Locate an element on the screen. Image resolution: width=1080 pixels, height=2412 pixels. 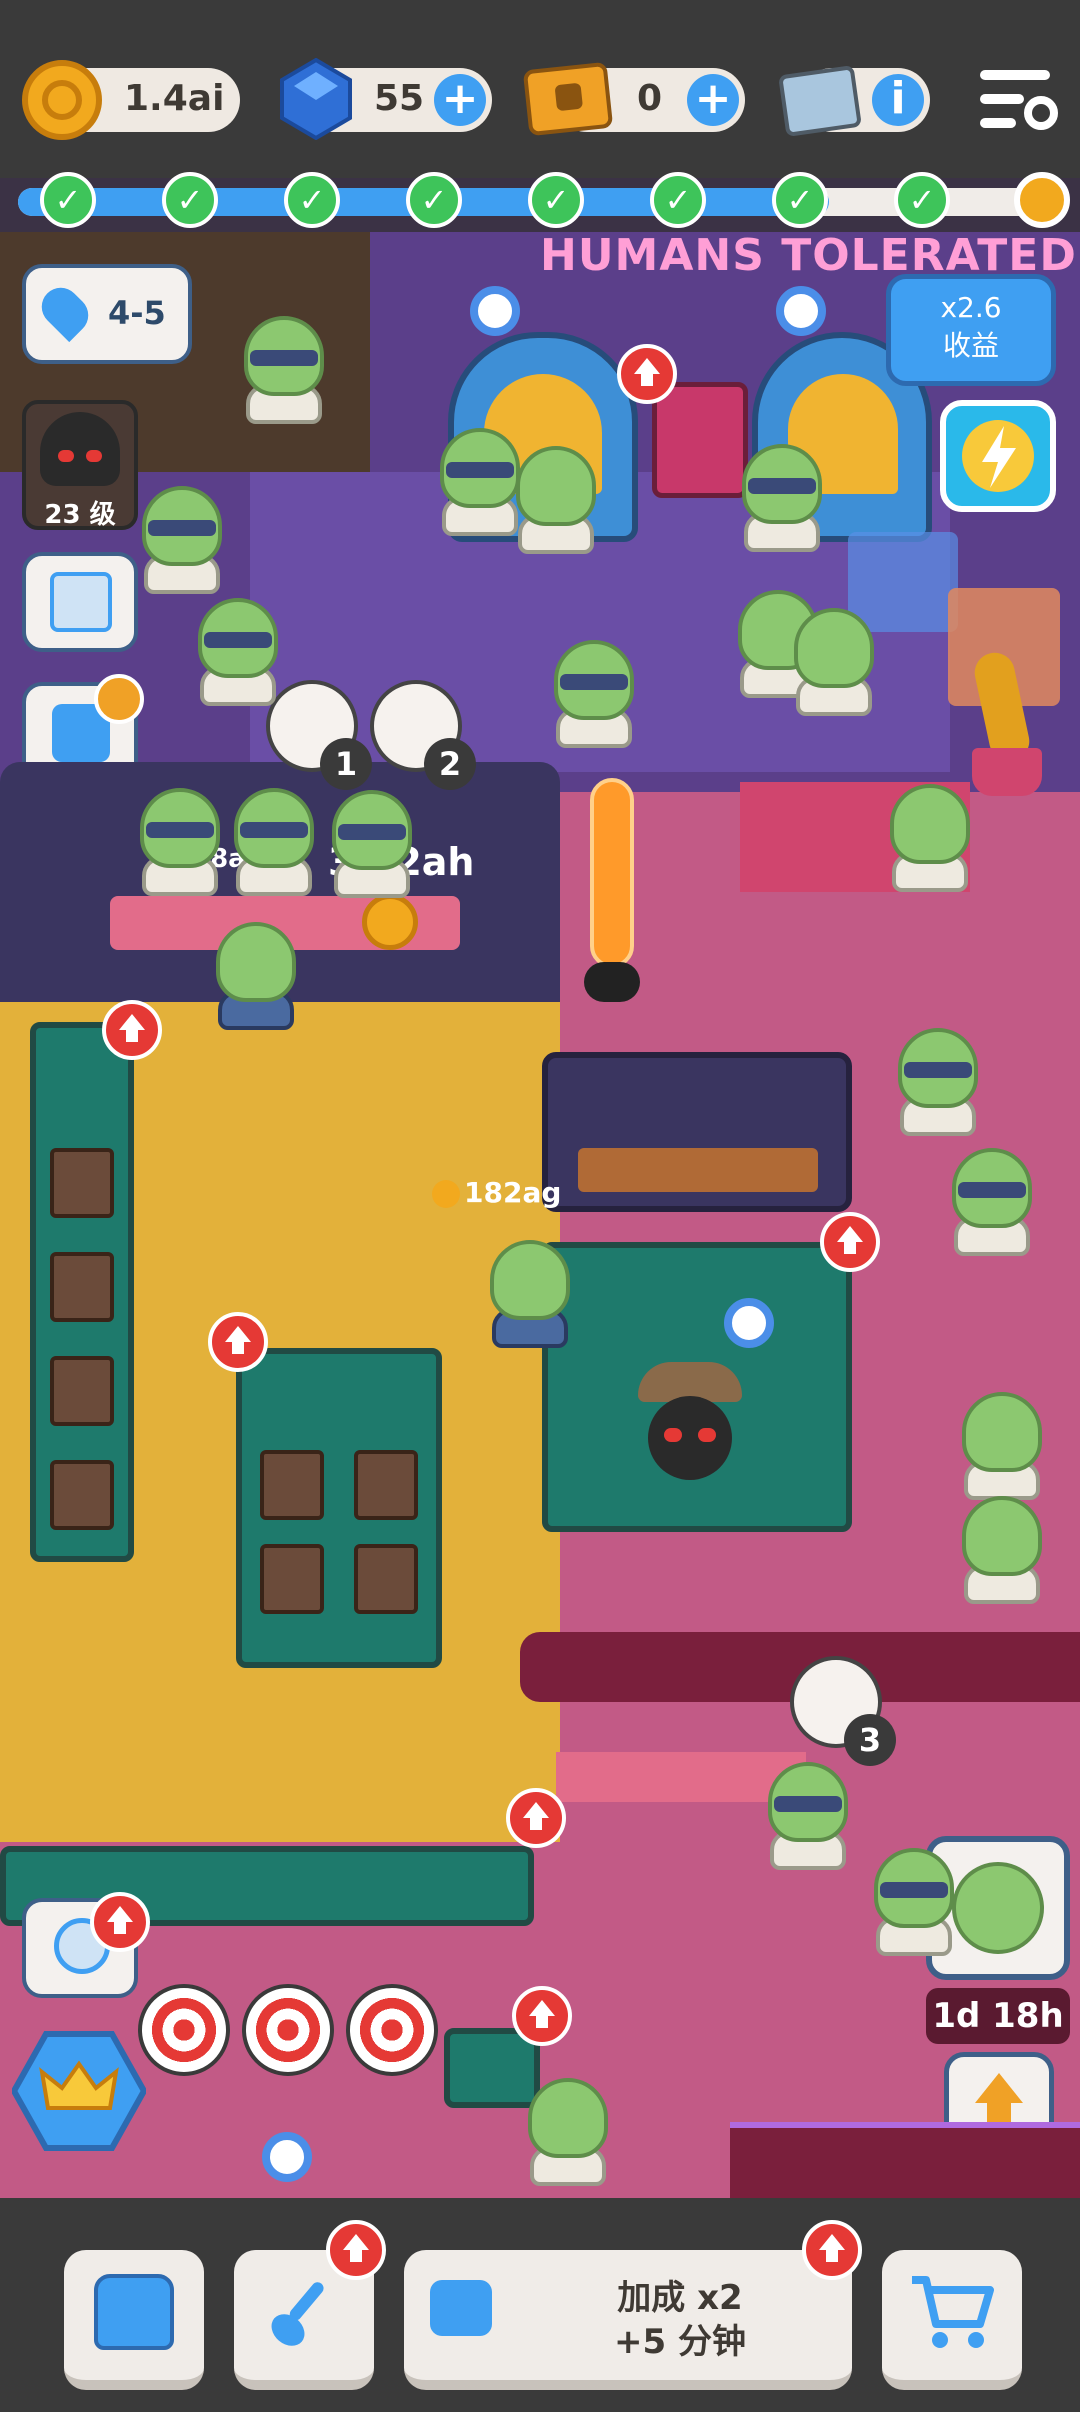
level-progress-bar: ✓ ✓ ✓ ✓ ✓ ✓ ✓ ✓ is located at coordinates (544, 200).